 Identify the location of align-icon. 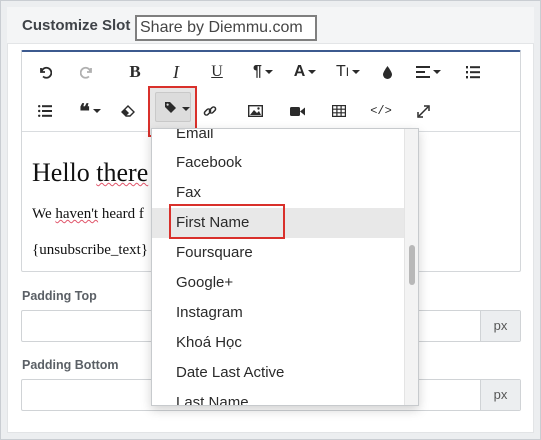
(428, 72).